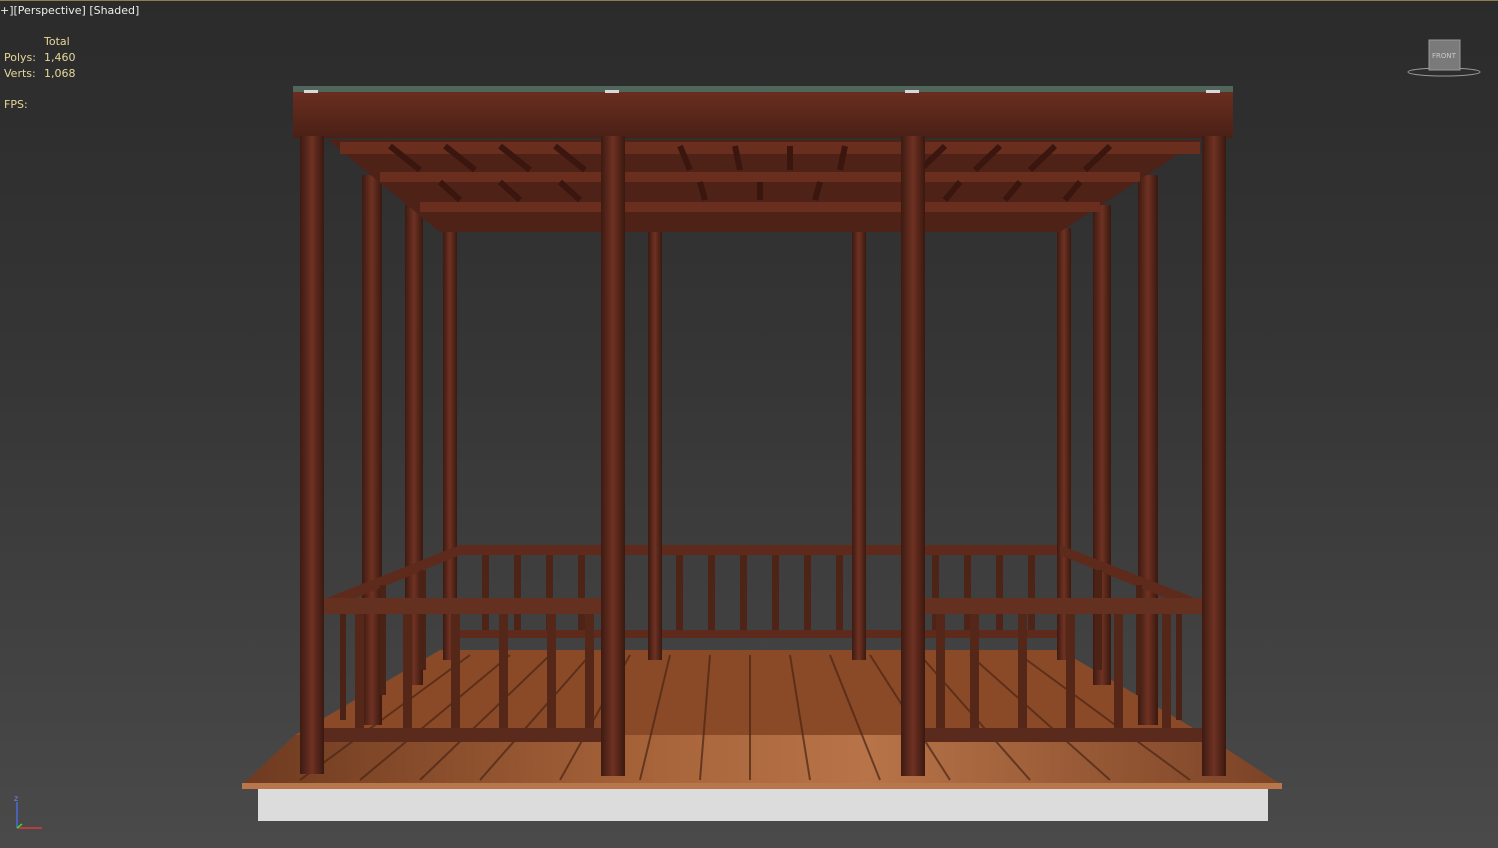  What do you see at coordinates (762, 786) in the screenshot?
I see `deck-edge` at bounding box center [762, 786].